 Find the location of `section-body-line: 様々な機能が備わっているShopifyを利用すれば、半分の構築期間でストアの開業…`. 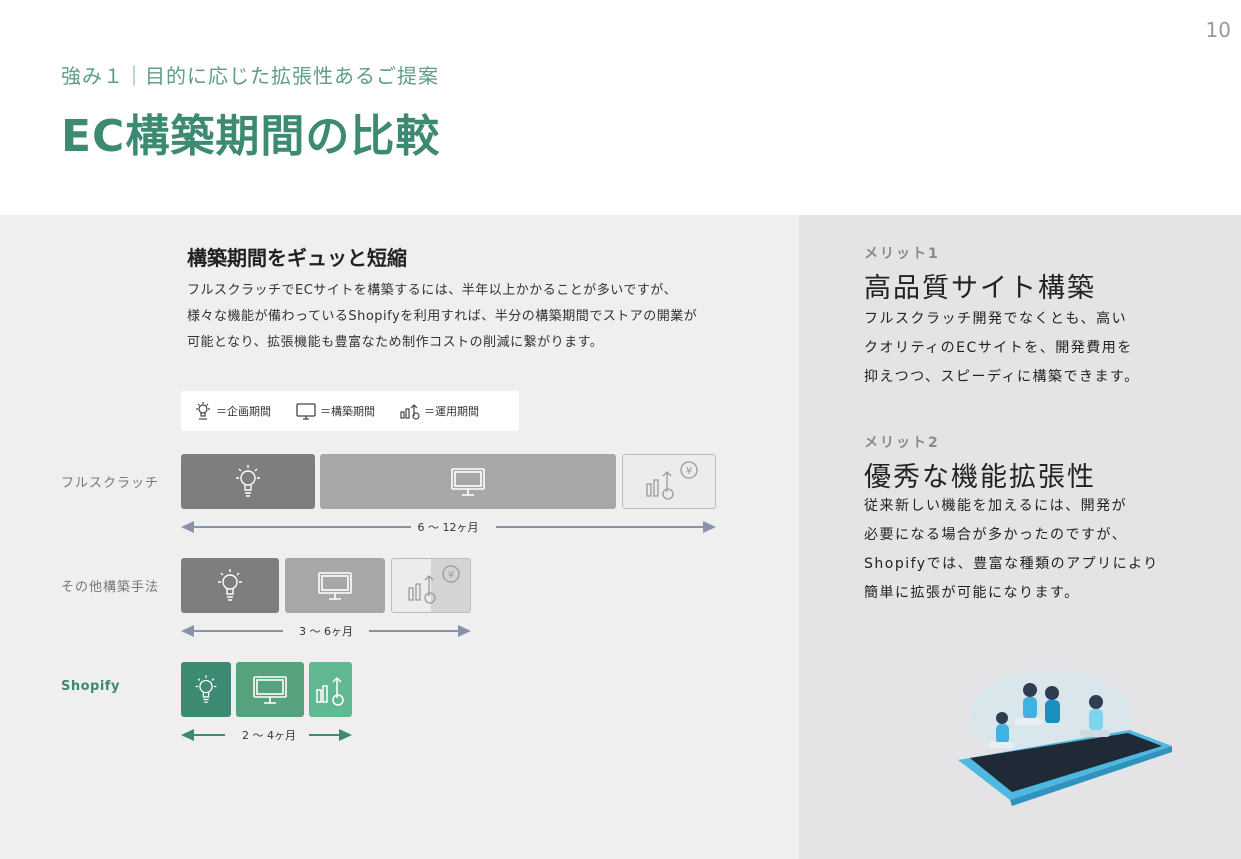

section-body-line: 様々な機能が備わっているShopifyを利用すれば、半分の構築期間でストアの開業… is located at coordinates (442, 316).